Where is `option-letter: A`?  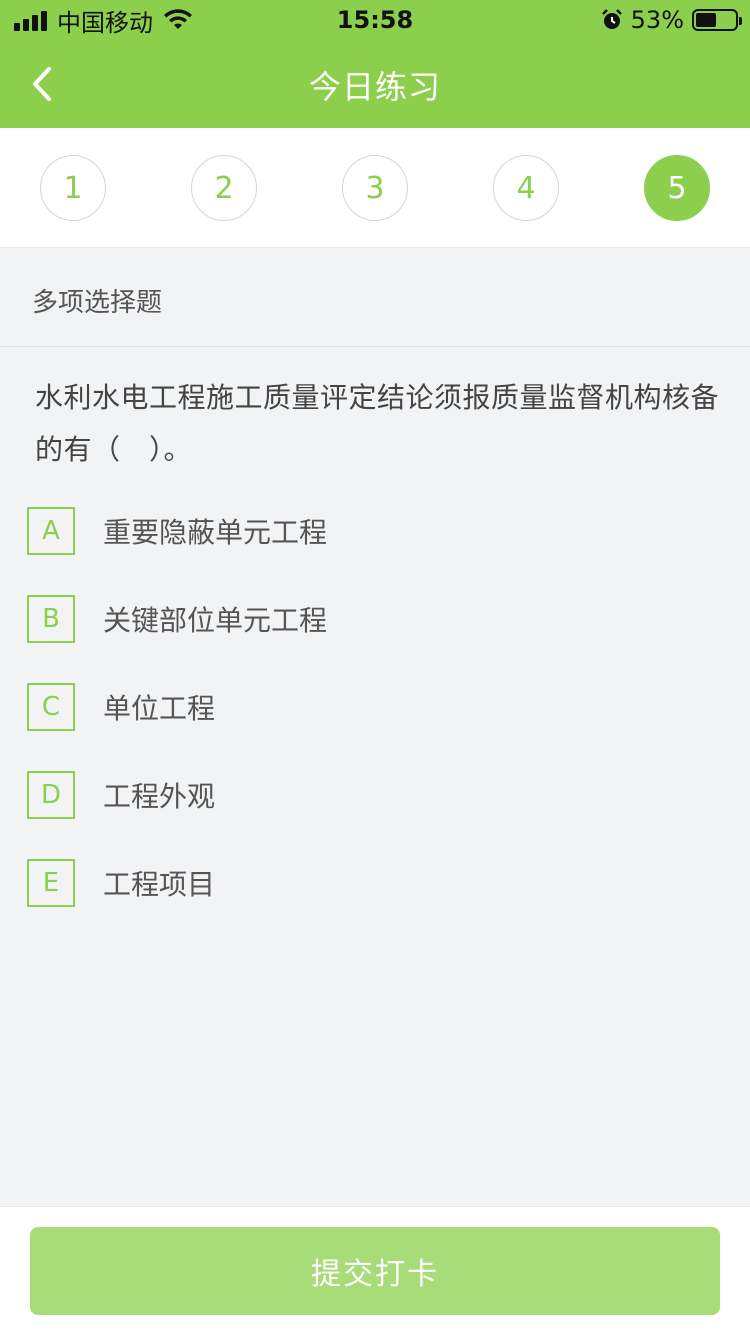 option-letter: A is located at coordinates (51, 531).